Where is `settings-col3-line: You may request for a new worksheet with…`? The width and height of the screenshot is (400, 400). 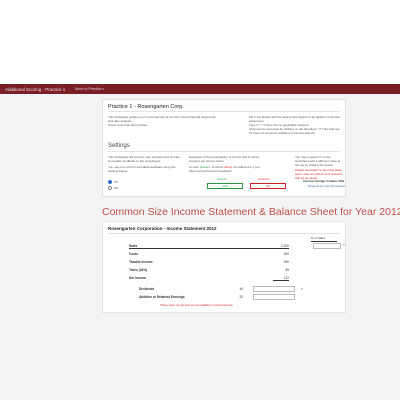
settings-col3-line: You may request for a new worksheet with… is located at coordinates (318, 161).